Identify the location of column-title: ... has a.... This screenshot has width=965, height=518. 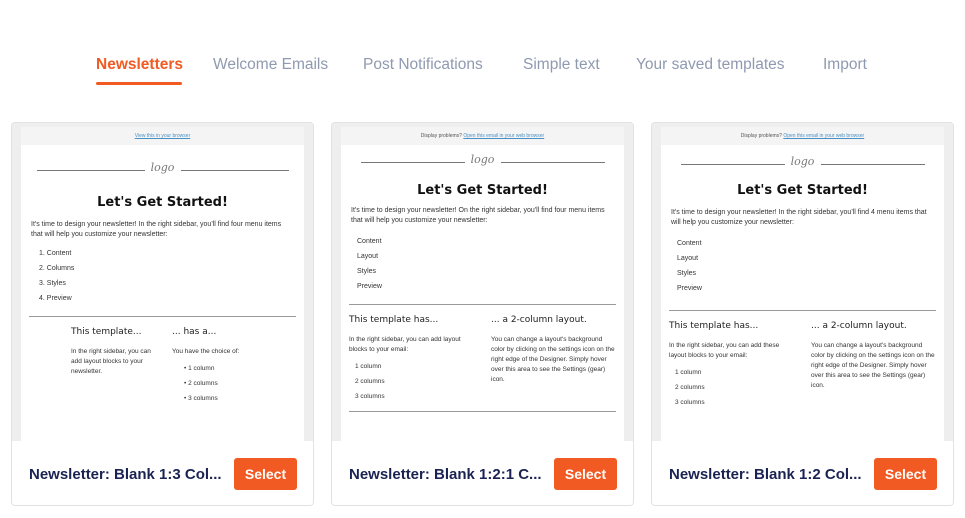
(194, 332).